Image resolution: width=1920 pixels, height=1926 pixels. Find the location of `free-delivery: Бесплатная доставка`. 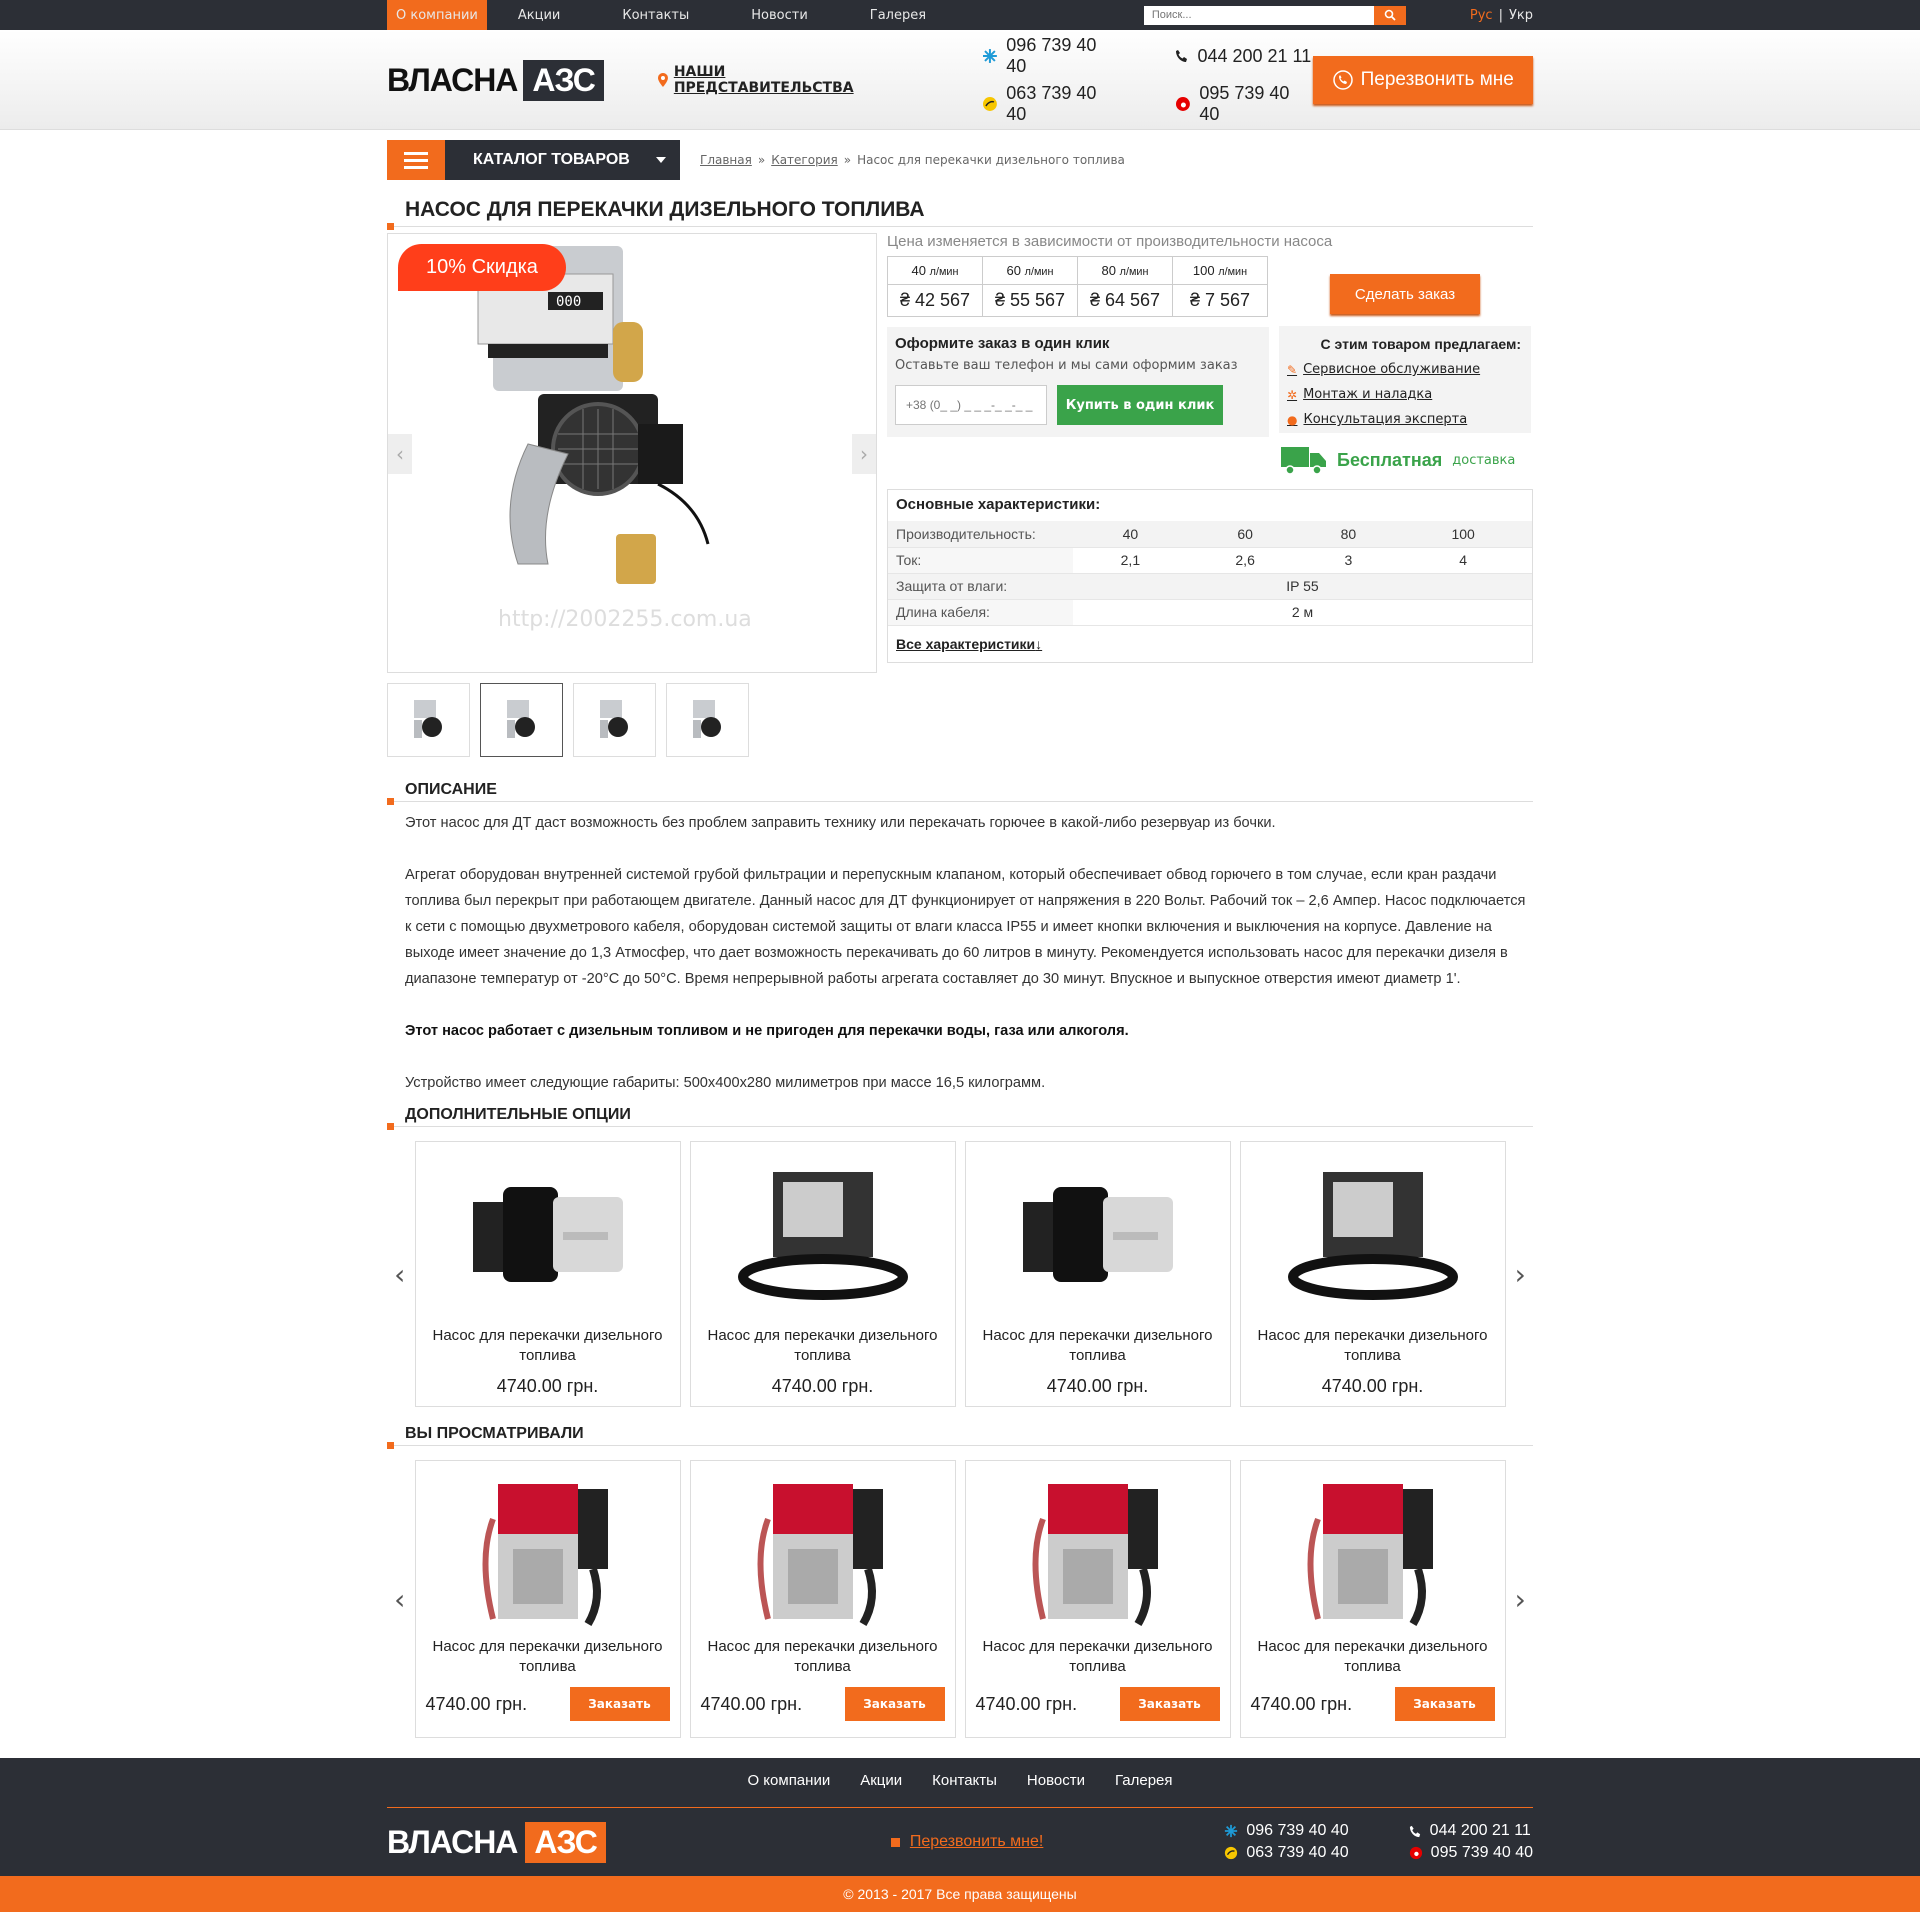

free-delivery: Бесплатная доставка is located at coordinates (1406, 460).